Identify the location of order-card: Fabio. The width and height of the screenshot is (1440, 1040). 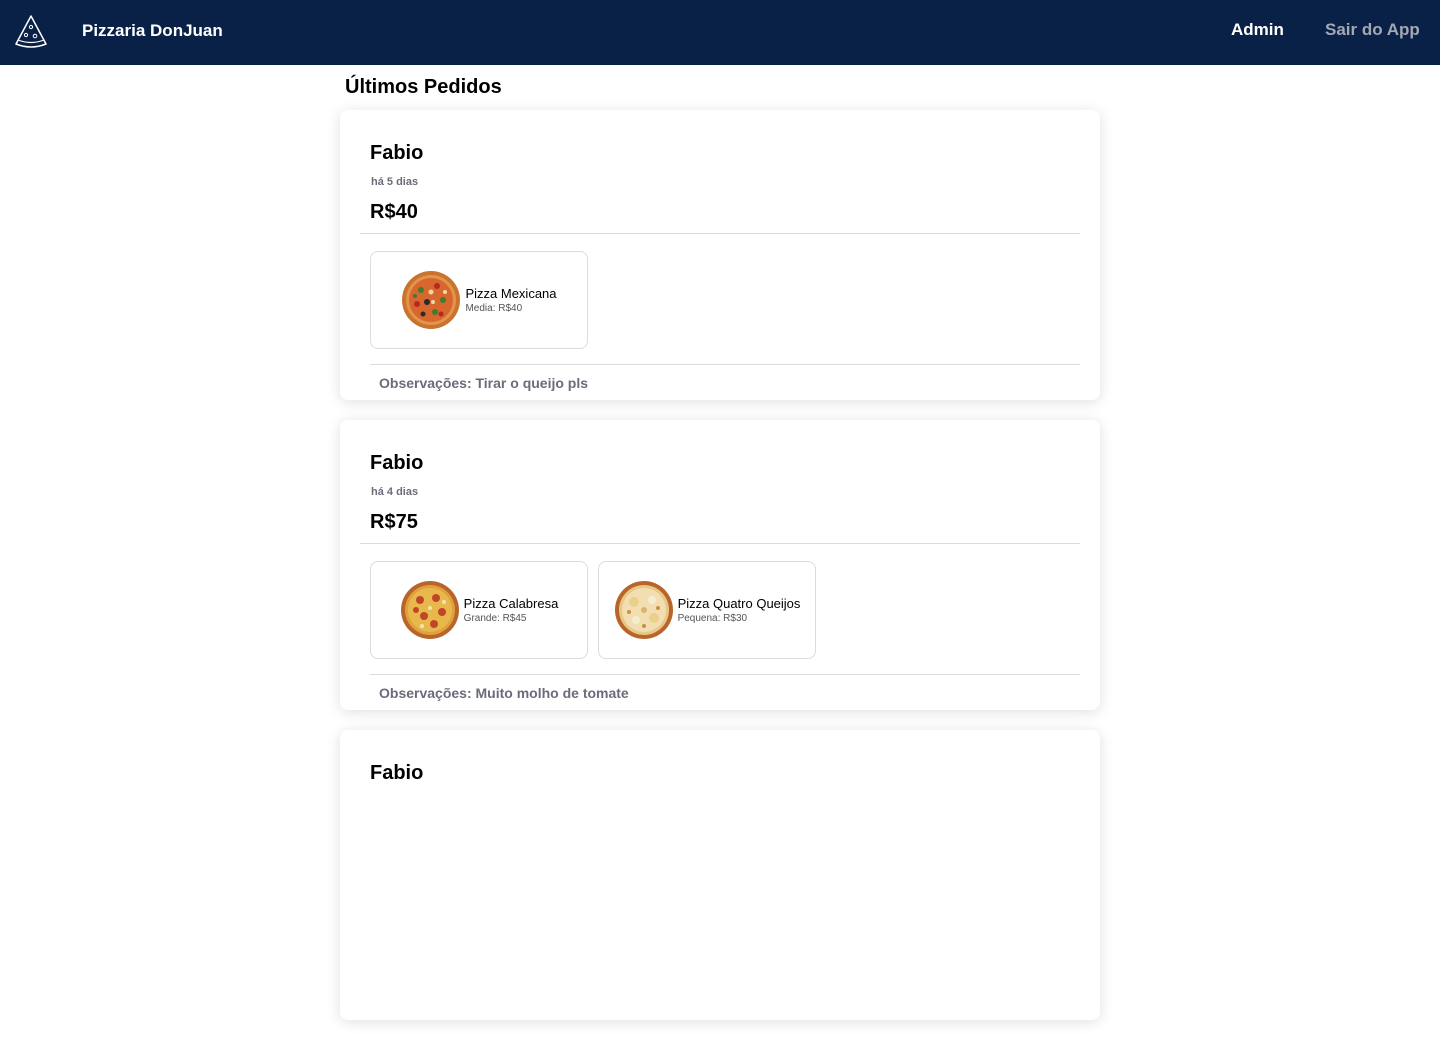
(720, 875).